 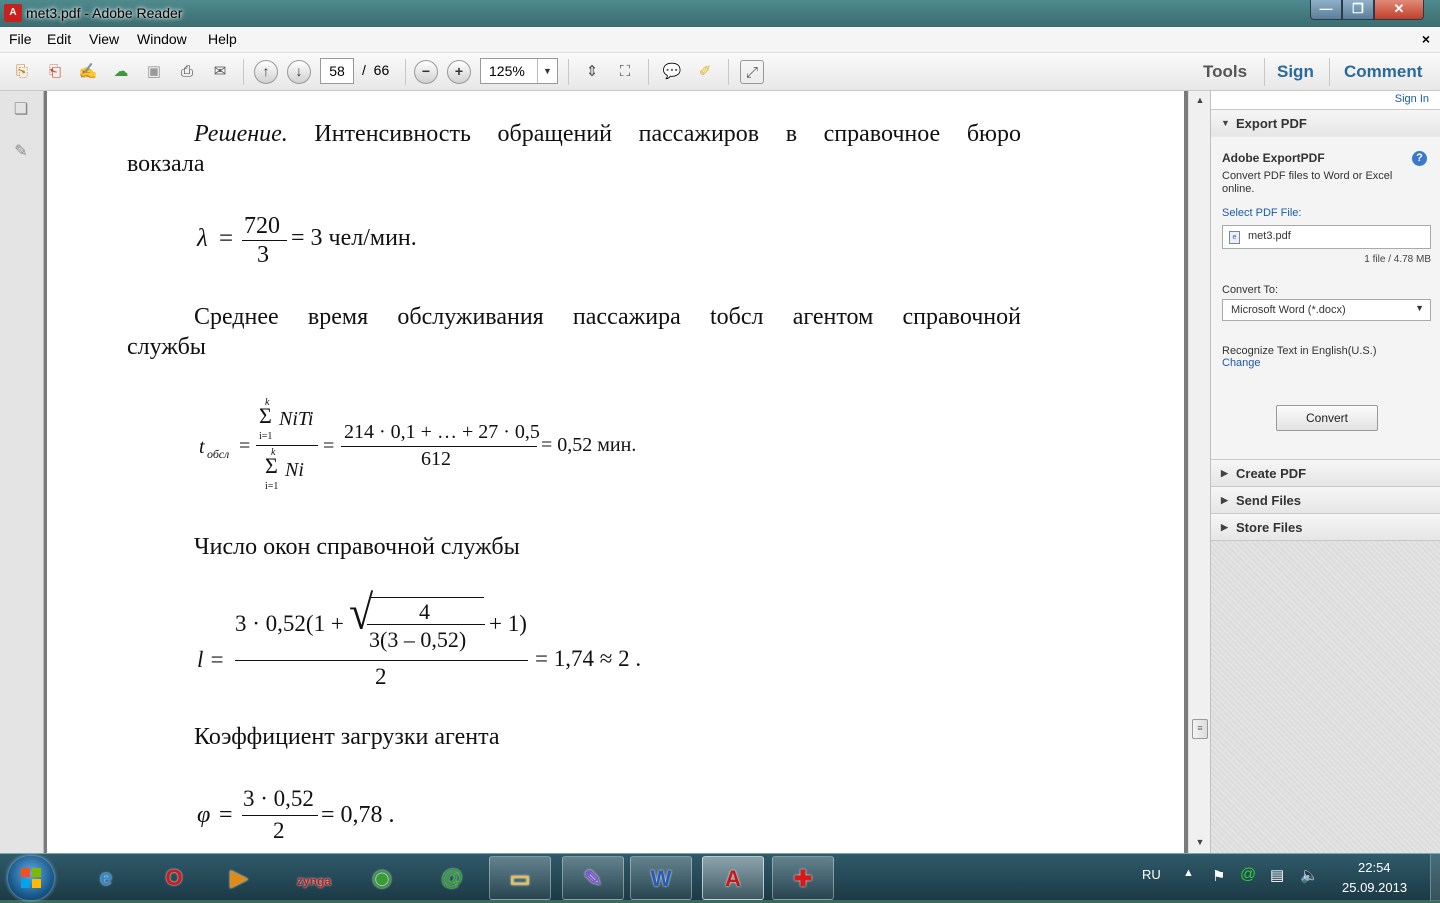 What do you see at coordinates (239, 878) in the screenshot?
I see `media-player-icon: ▶` at bounding box center [239, 878].